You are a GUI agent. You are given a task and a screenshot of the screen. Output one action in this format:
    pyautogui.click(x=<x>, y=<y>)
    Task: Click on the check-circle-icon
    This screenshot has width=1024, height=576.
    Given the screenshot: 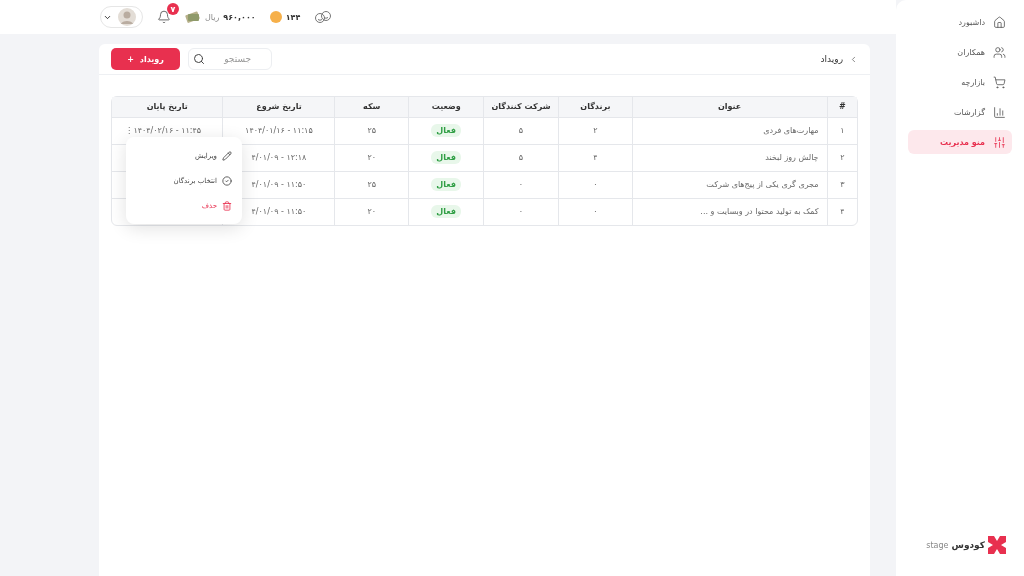 What is the action you would take?
    pyautogui.click(x=227, y=180)
    